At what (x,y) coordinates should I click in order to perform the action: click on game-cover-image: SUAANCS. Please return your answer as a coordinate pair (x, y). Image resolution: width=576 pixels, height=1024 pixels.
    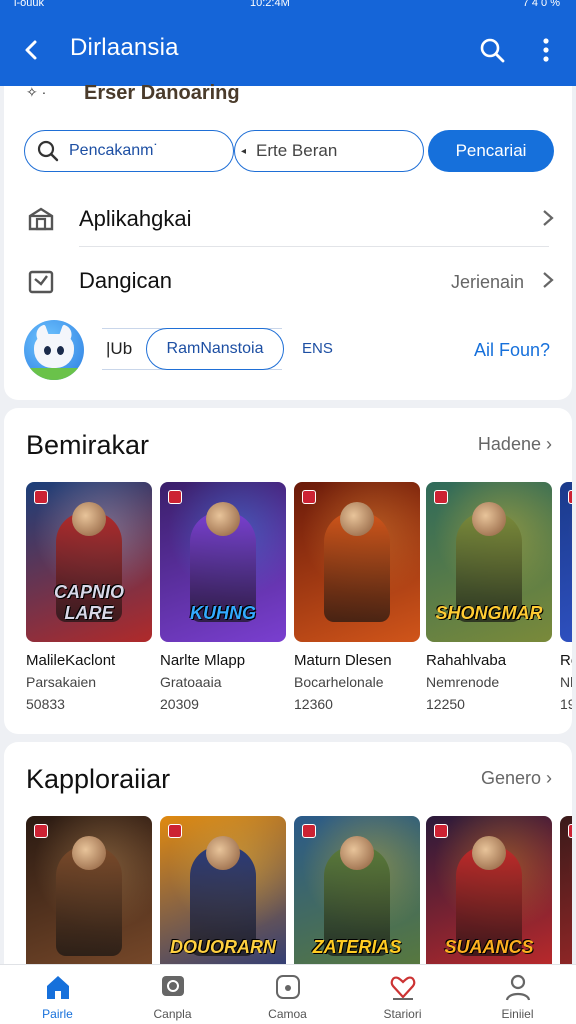
    Looking at the image, I should click on (489, 896).